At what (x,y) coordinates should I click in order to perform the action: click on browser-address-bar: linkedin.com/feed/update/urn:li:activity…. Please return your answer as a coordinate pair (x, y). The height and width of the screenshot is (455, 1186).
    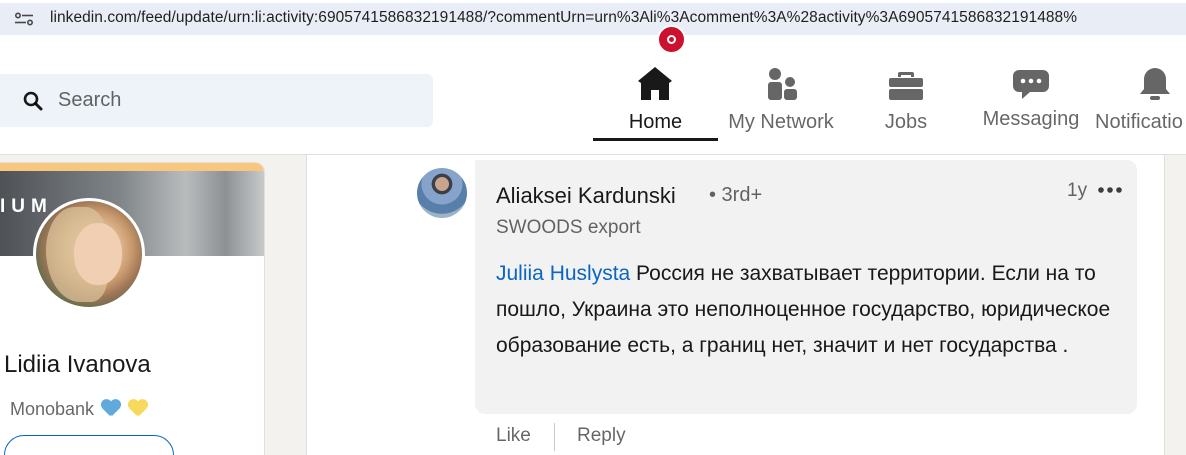
    Looking at the image, I should click on (593, 19).